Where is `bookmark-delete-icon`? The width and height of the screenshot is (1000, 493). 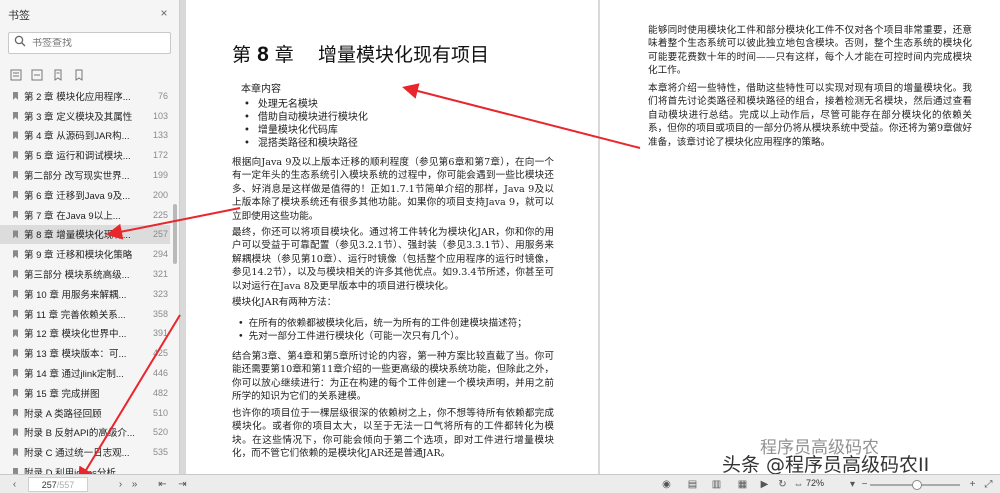 bookmark-delete-icon is located at coordinates (58, 74).